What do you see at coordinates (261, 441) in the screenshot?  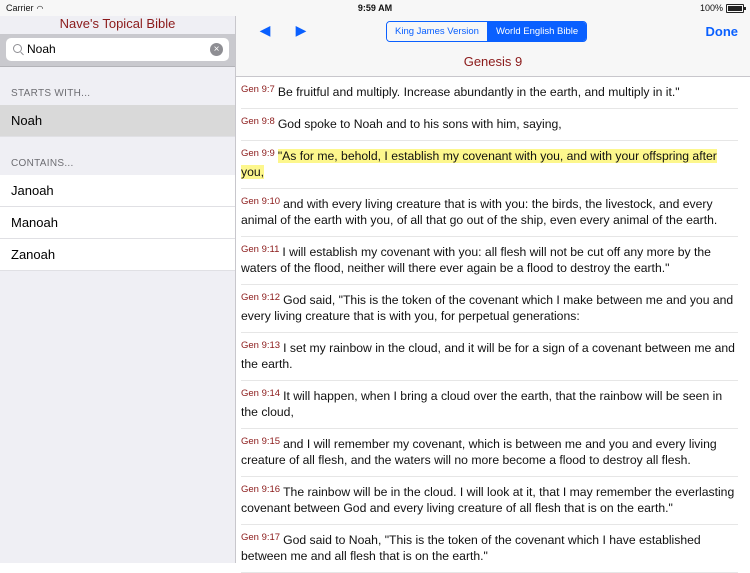 I see `verse-ref: Gen 9:15` at bounding box center [261, 441].